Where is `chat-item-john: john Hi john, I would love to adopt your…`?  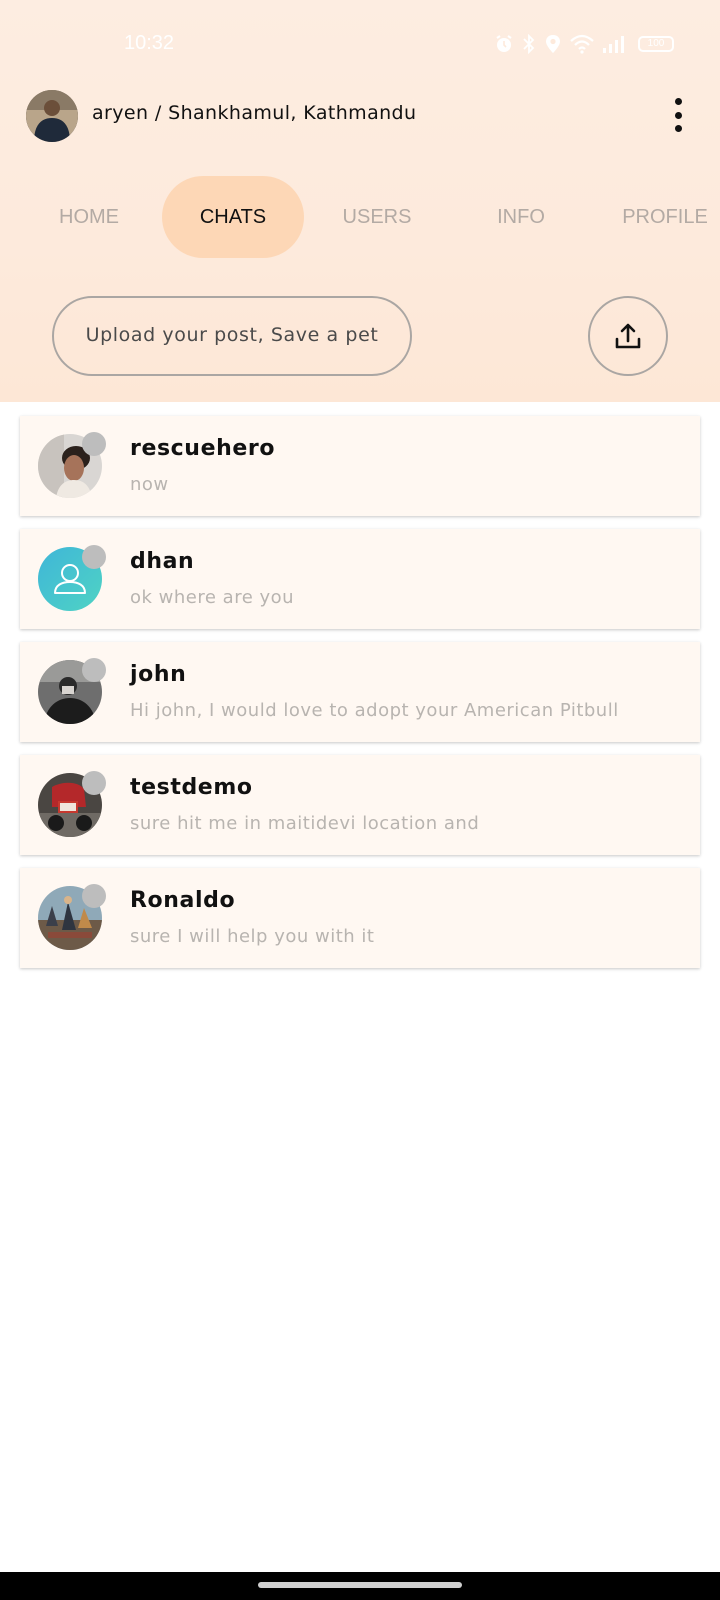
chat-item-john: john Hi john, I would love to adopt your… is located at coordinates (360, 692).